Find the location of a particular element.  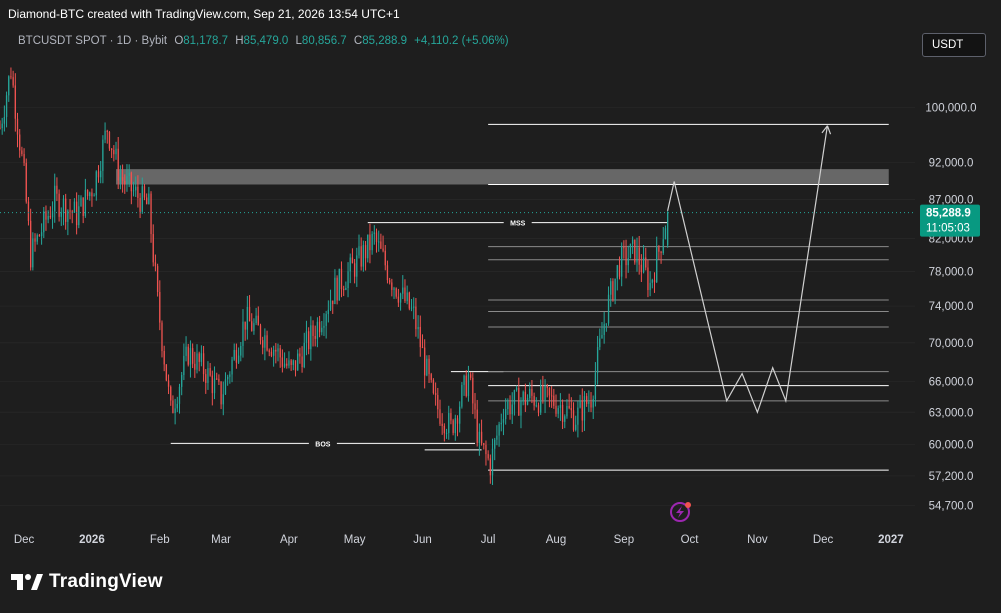

x-tick-label: 2027 is located at coordinates (891, 540).